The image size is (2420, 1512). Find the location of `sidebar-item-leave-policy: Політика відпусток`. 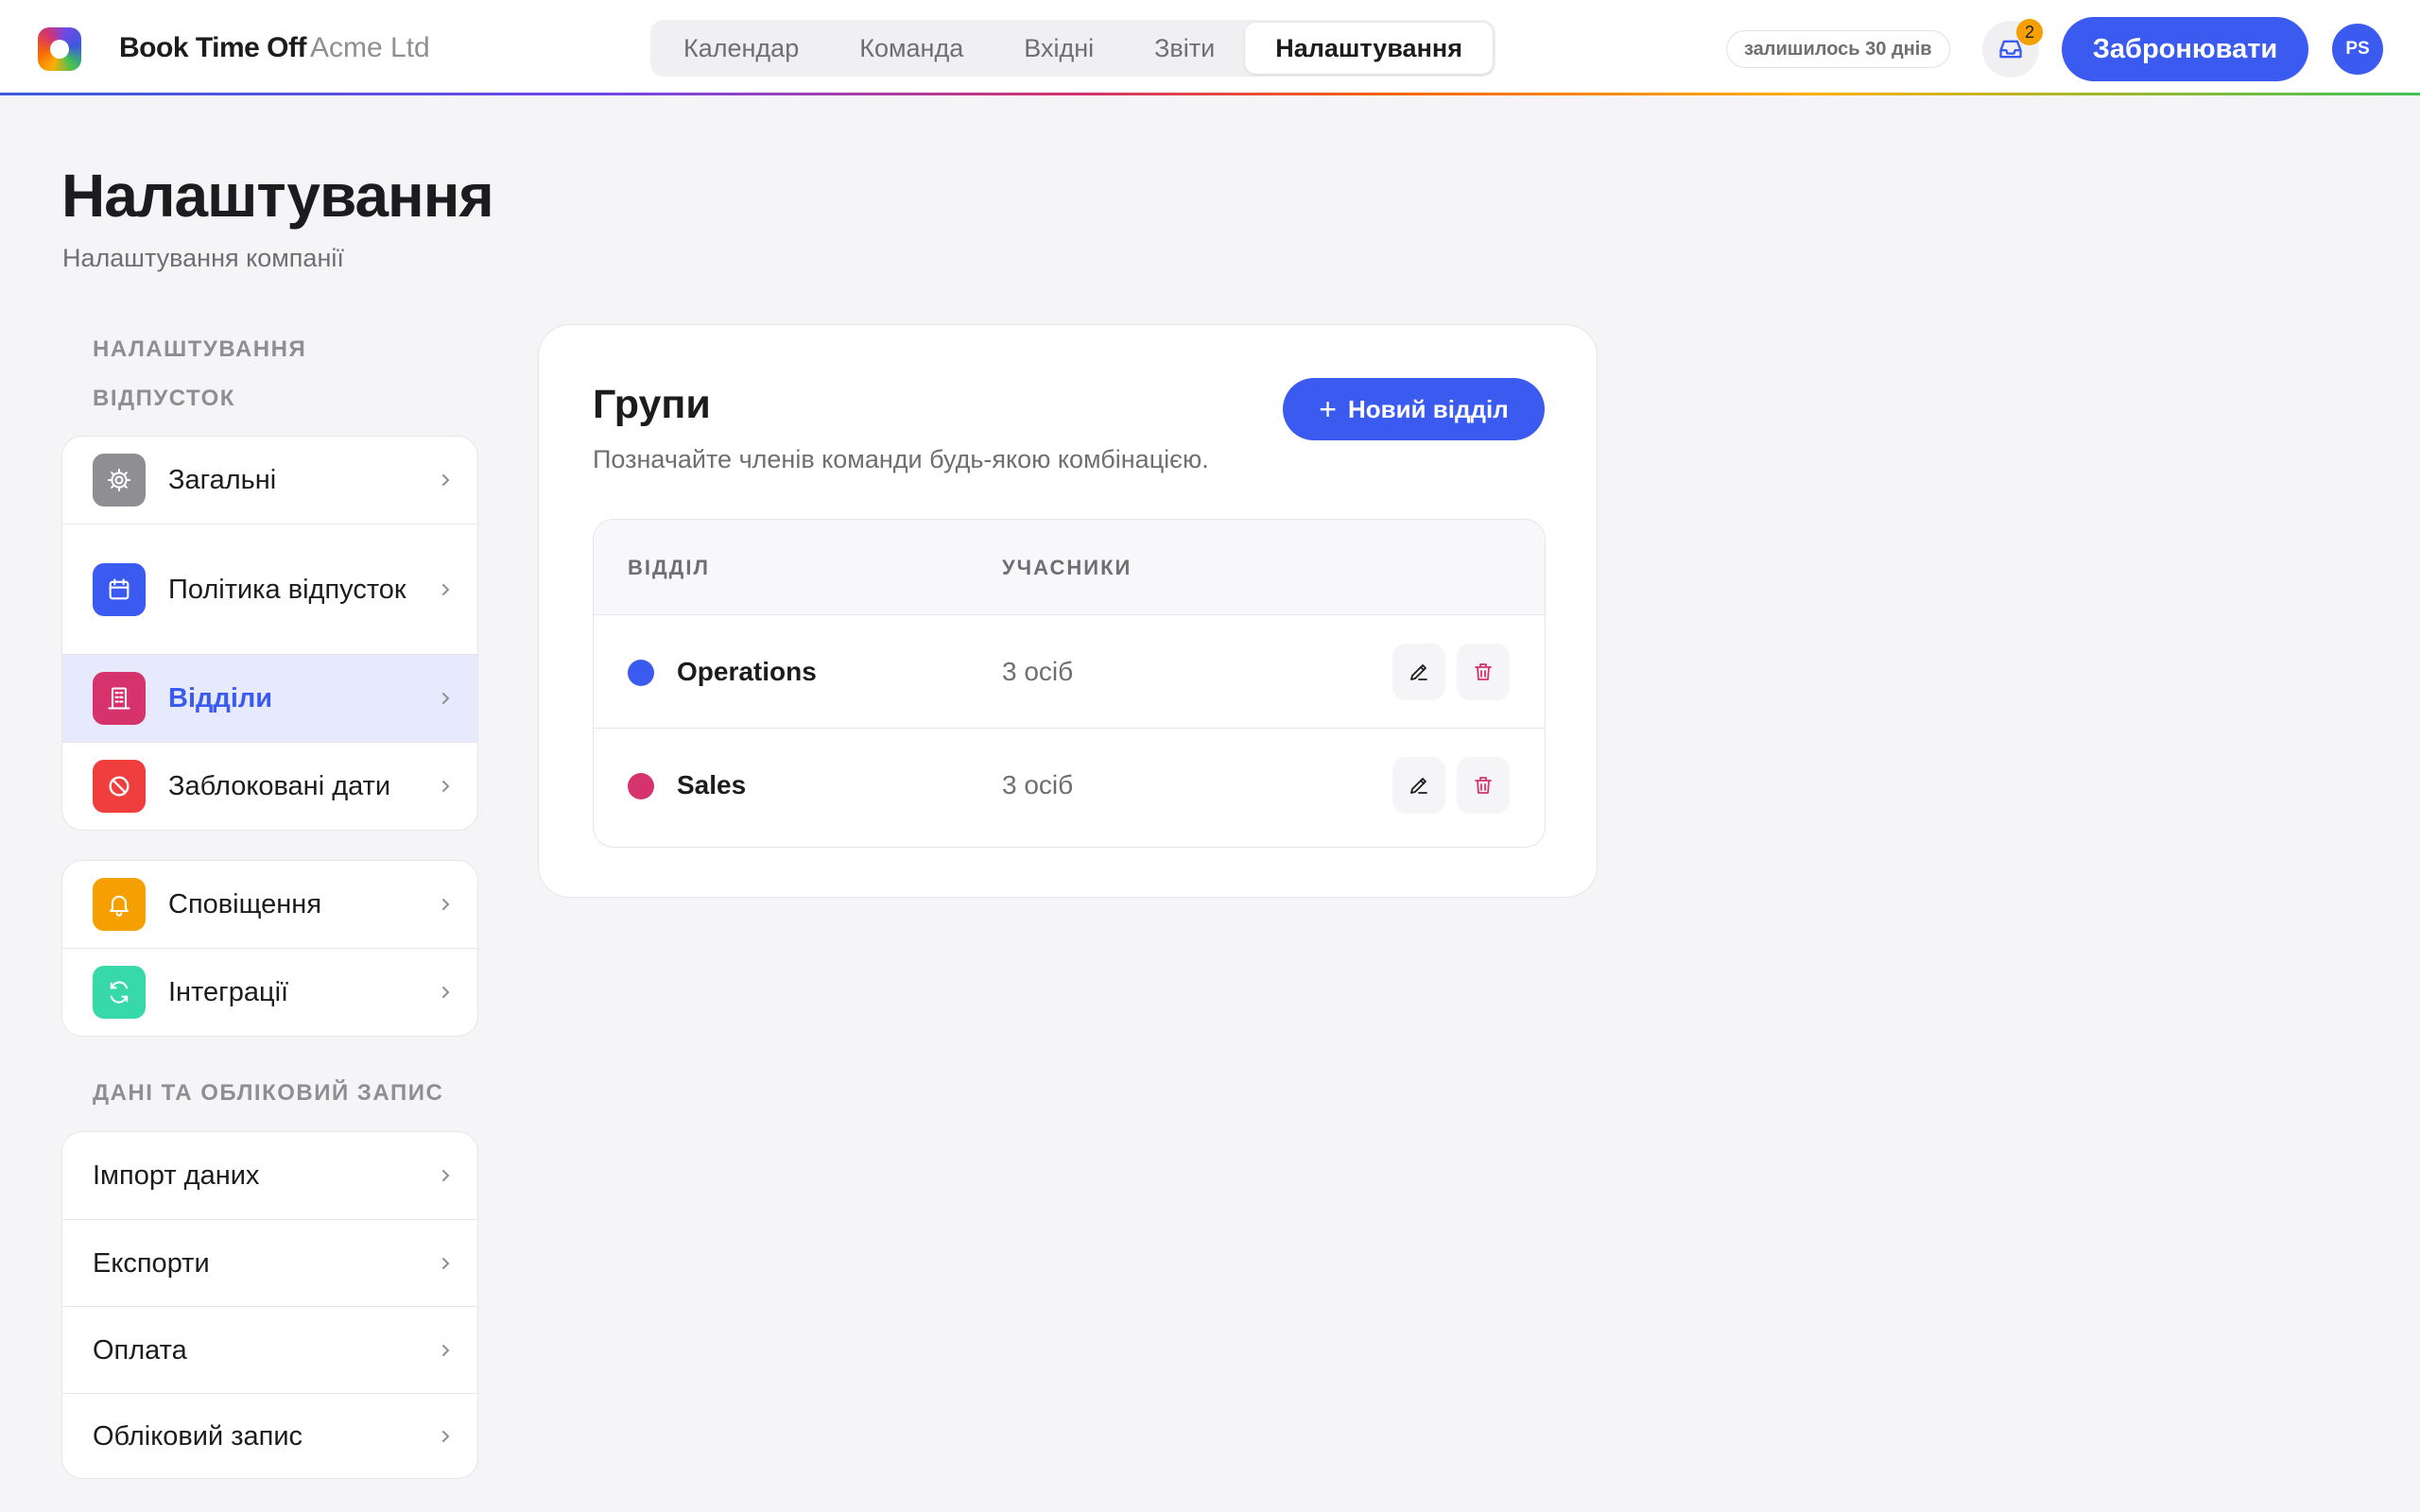

sidebar-item-leave-policy: Політика відпусток is located at coordinates (270, 589).